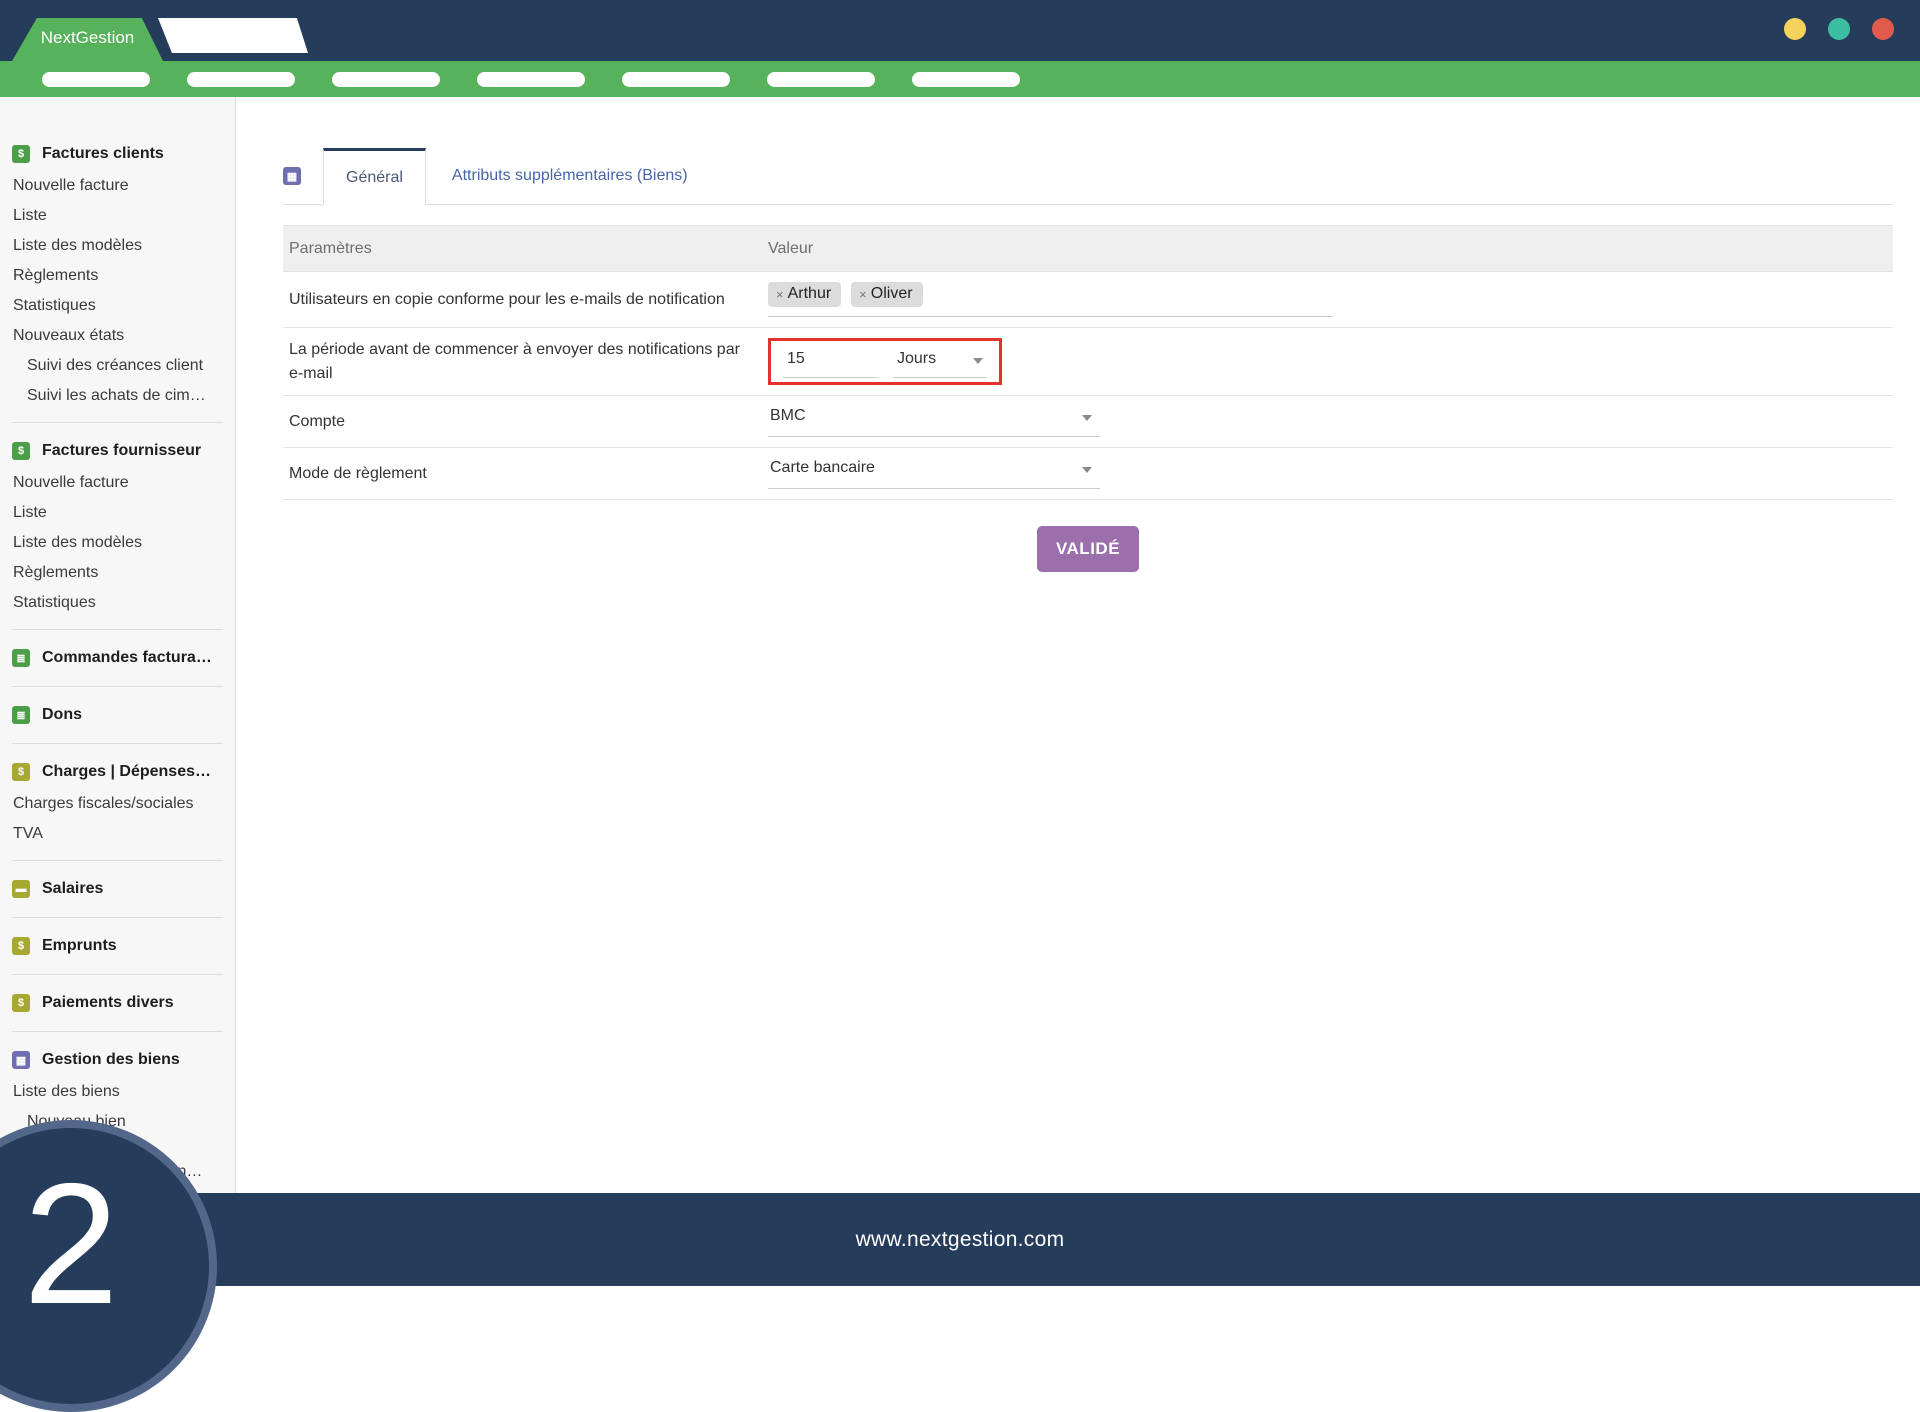  What do you see at coordinates (123, 483) in the screenshot?
I see `sidebar-item-nouvelle-facture-fournisseur: Nouvelle facture` at bounding box center [123, 483].